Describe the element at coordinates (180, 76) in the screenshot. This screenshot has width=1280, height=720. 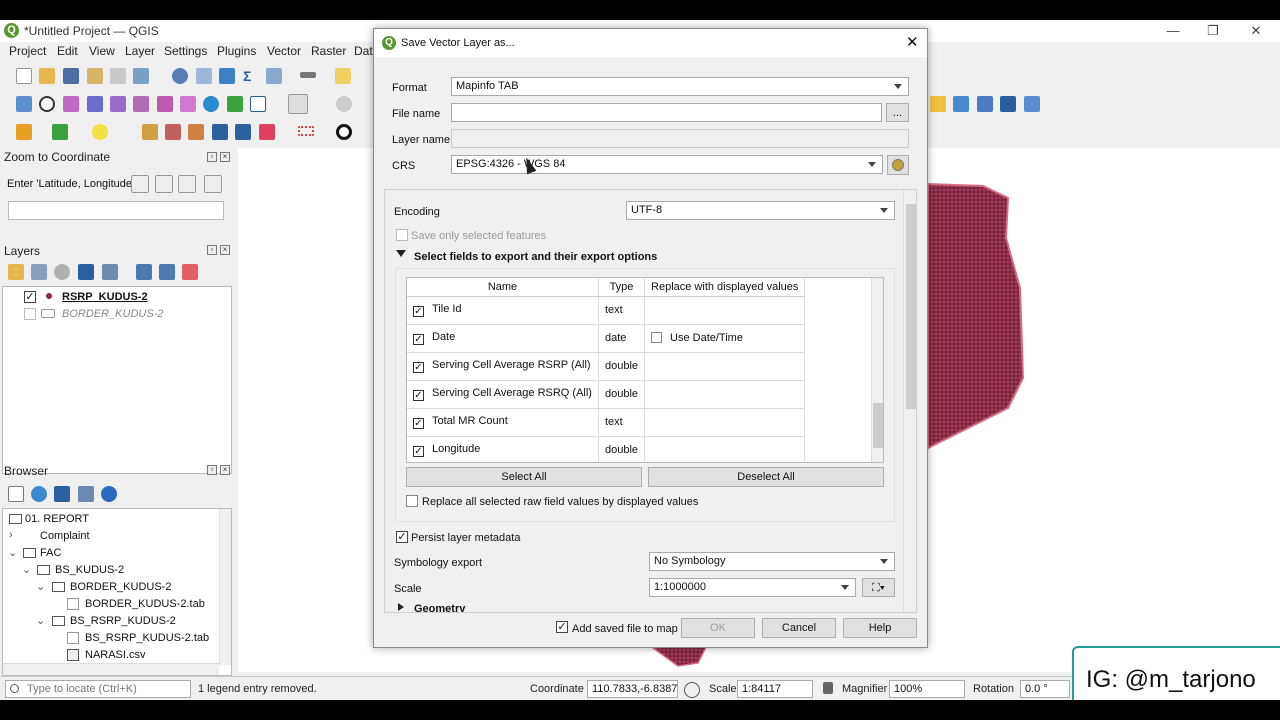
I see `identify-icon` at that location.